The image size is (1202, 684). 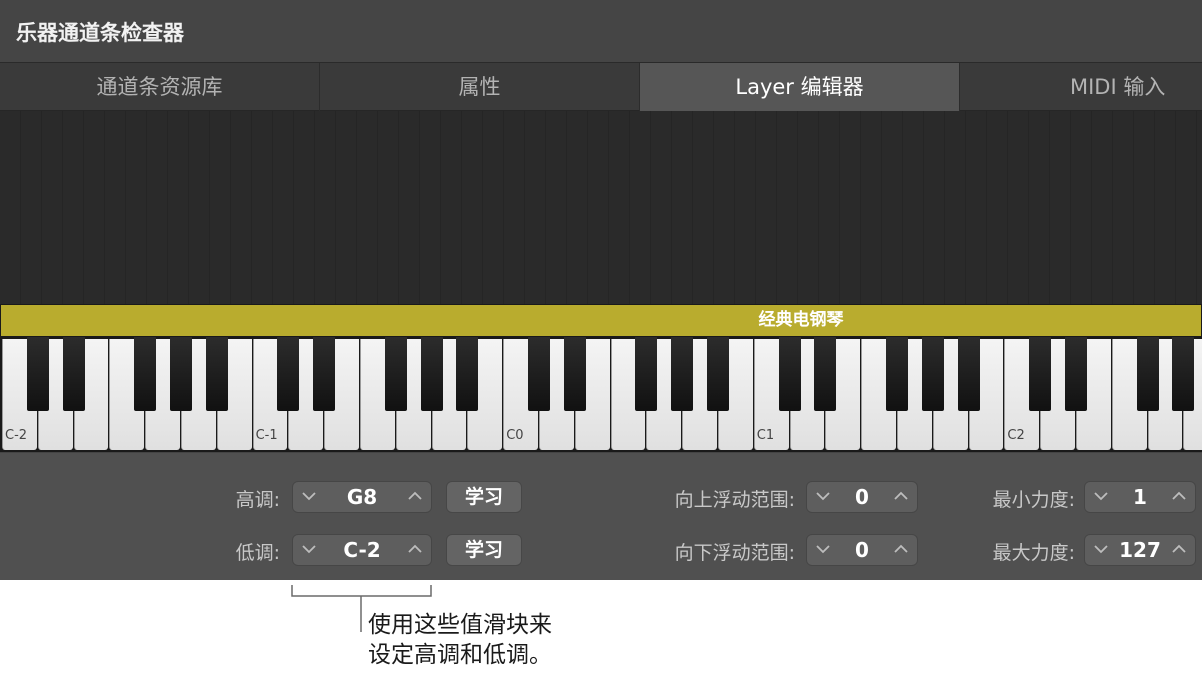 What do you see at coordinates (1033, 500) in the screenshot?
I see `min-velocity-label: 最小力度:` at bounding box center [1033, 500].